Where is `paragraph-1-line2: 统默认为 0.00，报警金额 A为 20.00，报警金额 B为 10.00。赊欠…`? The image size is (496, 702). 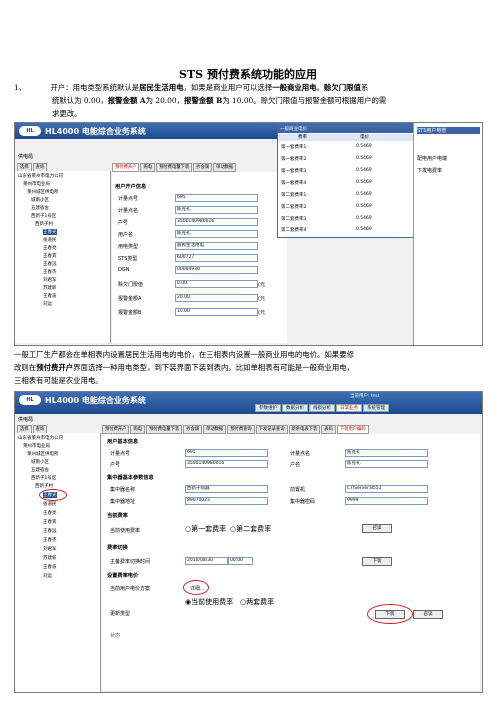
paragraph-1-line2: 统默认为 0.00，报警金额 A为 20.00，报警金额 B为 10.00。赊欠… is located at coordinates (272, 101).